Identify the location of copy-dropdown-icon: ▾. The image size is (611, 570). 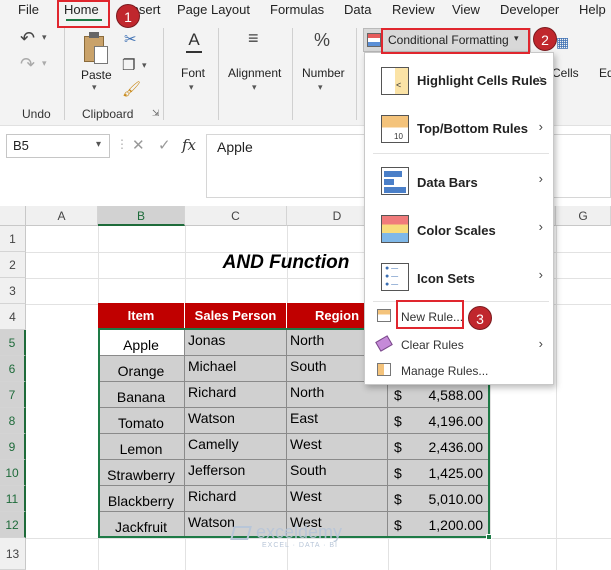
(144, 65).